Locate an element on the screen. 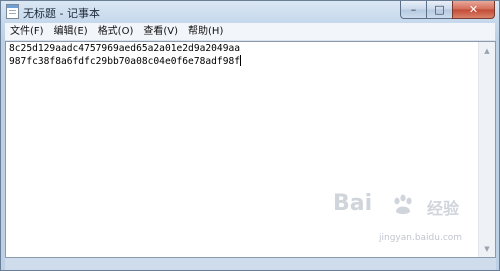 The height and width of the screenshot is (271, 500). window-title: 无标题 - 记事本 is located at coordinates (61, 13).